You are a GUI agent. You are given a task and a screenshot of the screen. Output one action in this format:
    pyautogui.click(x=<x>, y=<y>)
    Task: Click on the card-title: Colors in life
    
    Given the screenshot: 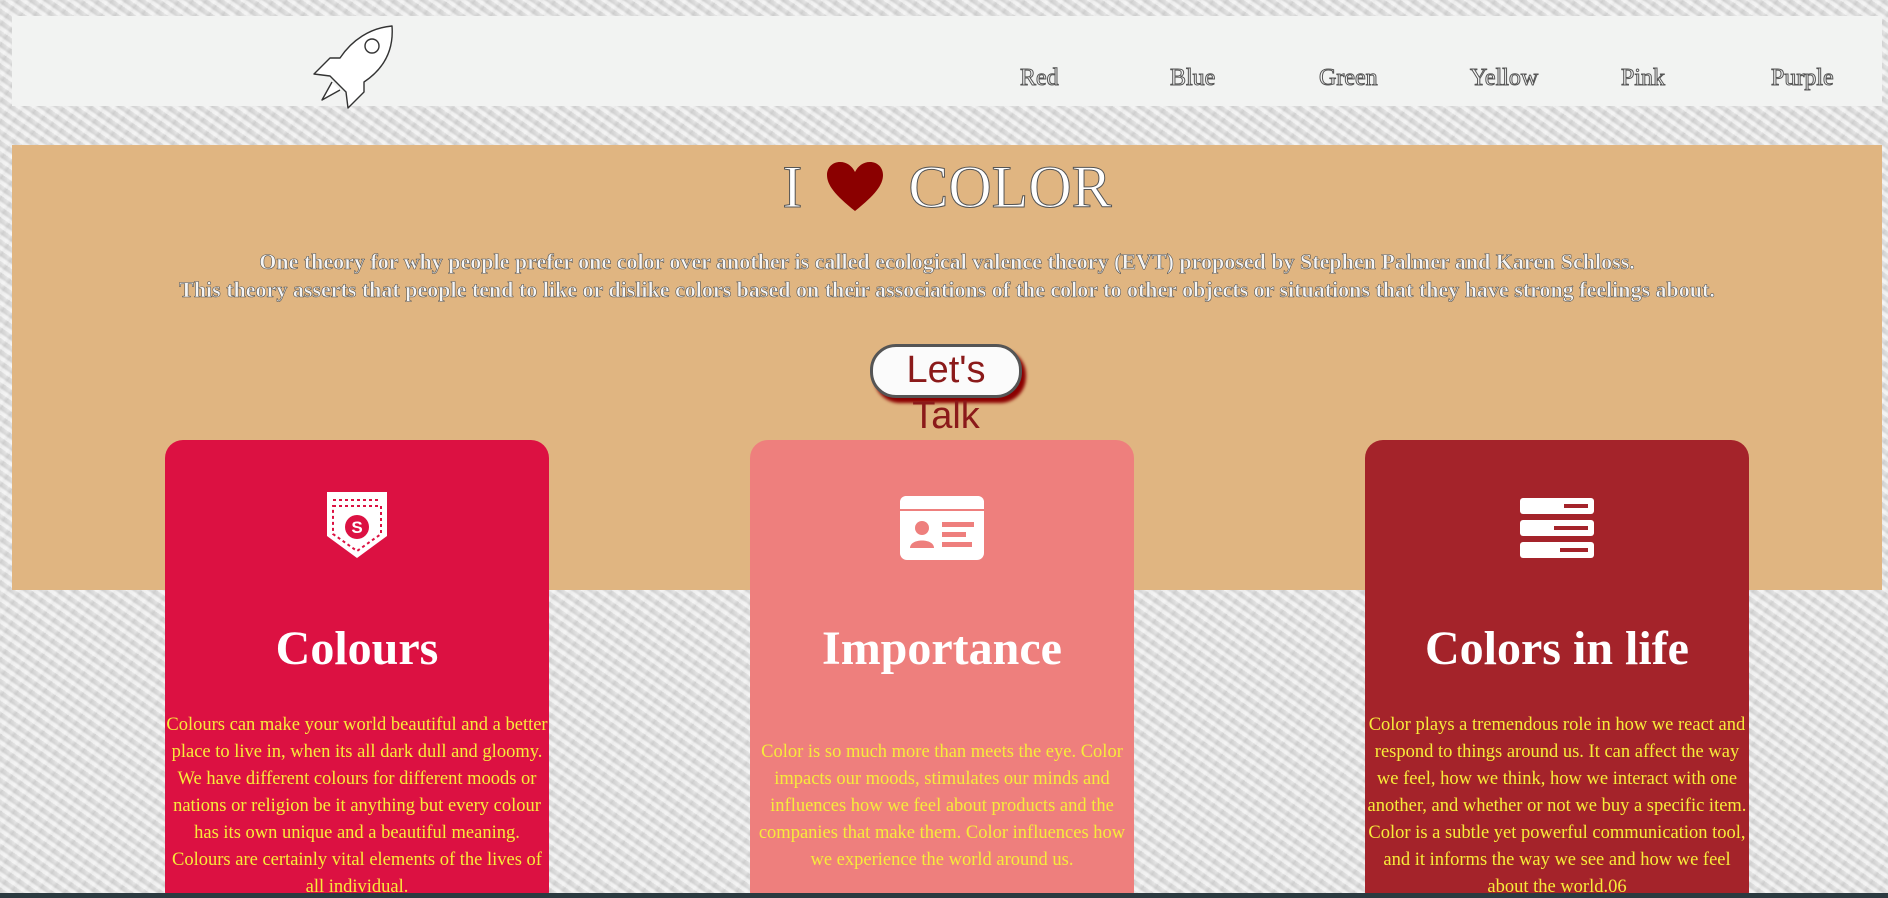 What is the action you would take?
    pyautogui.click(x=1557, y=648)
    